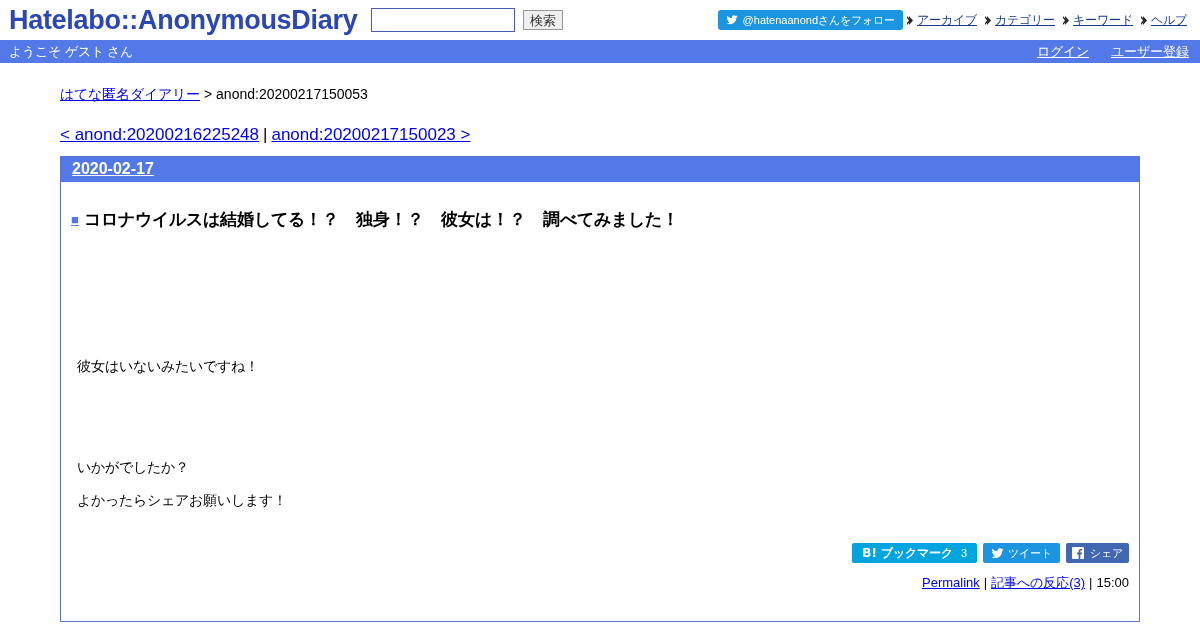 The height and width of the screenshot is (630, 1200). What do you see at coordinates (963, 553) in the screenshot?
I see `bookmark-count: 3` at bounding box center [963, 553].